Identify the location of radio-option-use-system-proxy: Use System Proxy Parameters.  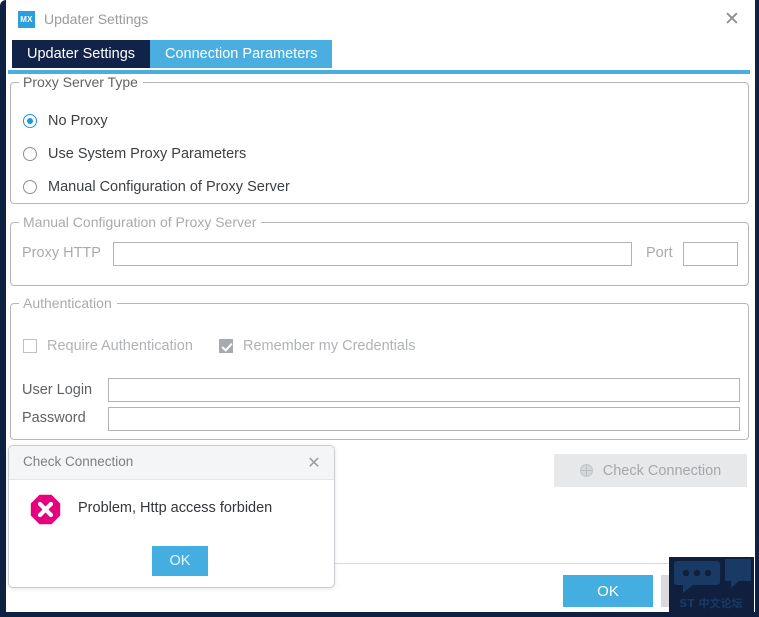
(134, 154).